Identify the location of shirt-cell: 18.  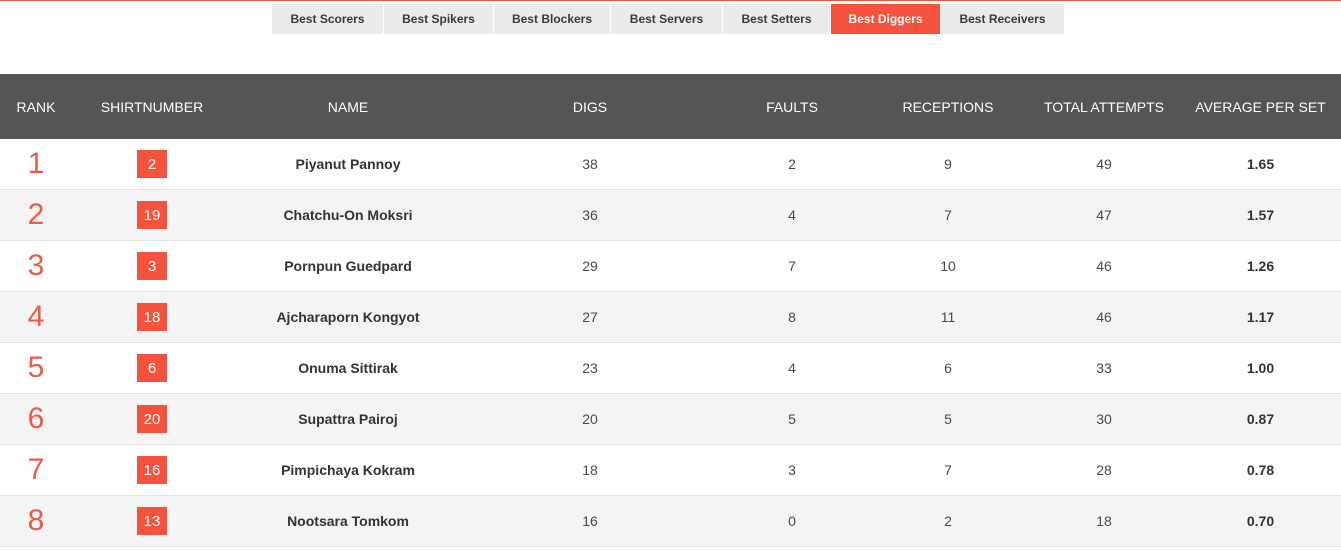
(152, 317).